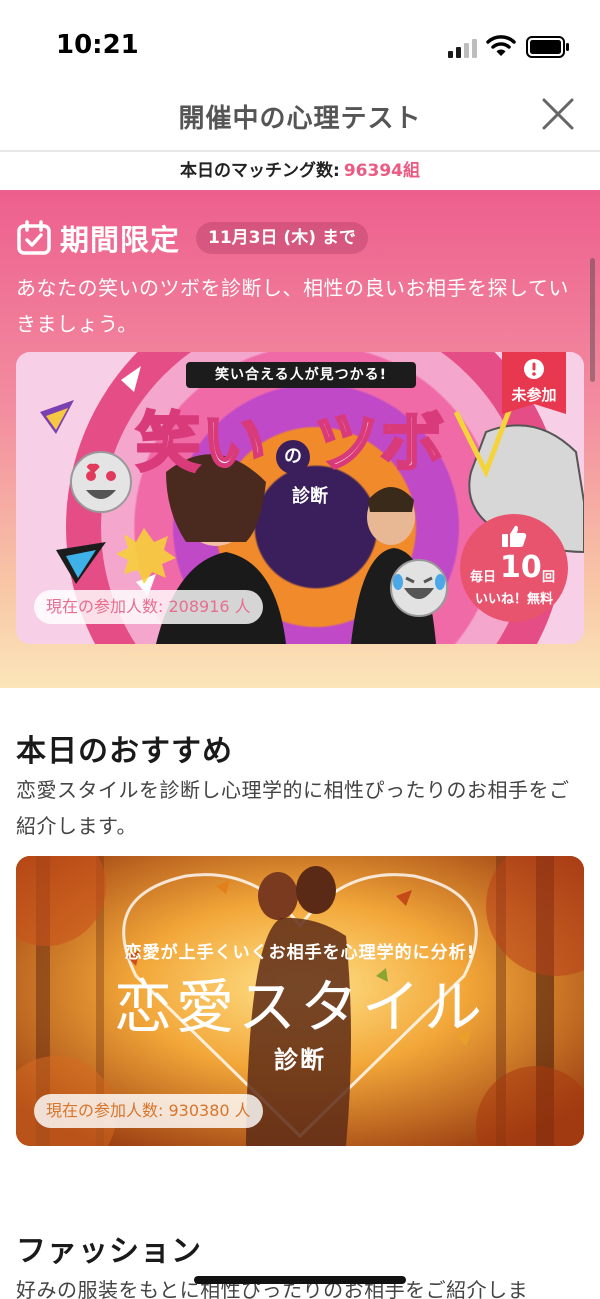 The width and height of the screenshot is (600, 1299). I want to click on status-bar: 10:21, so click(300, 45).